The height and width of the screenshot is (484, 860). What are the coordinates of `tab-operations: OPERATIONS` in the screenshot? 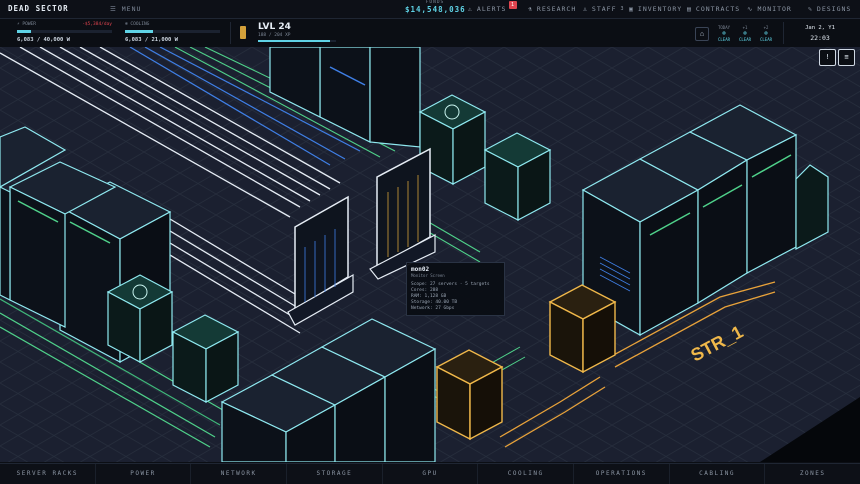 It's located at (622, 474).